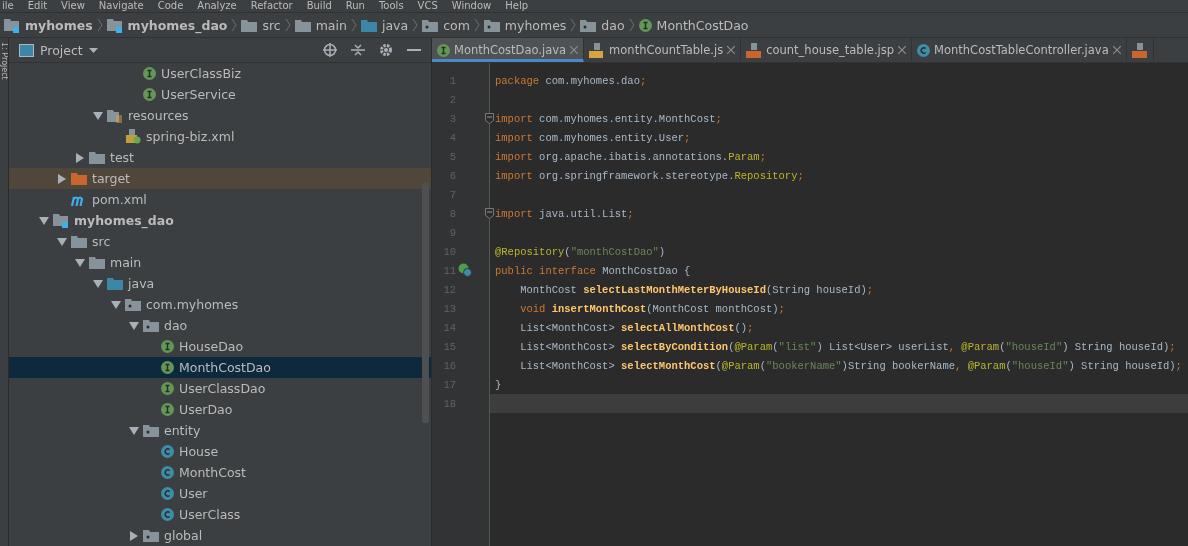 The height and width of the screenshot is (546, 1188). I want to click on menu-item: Run, so click(355, 6).